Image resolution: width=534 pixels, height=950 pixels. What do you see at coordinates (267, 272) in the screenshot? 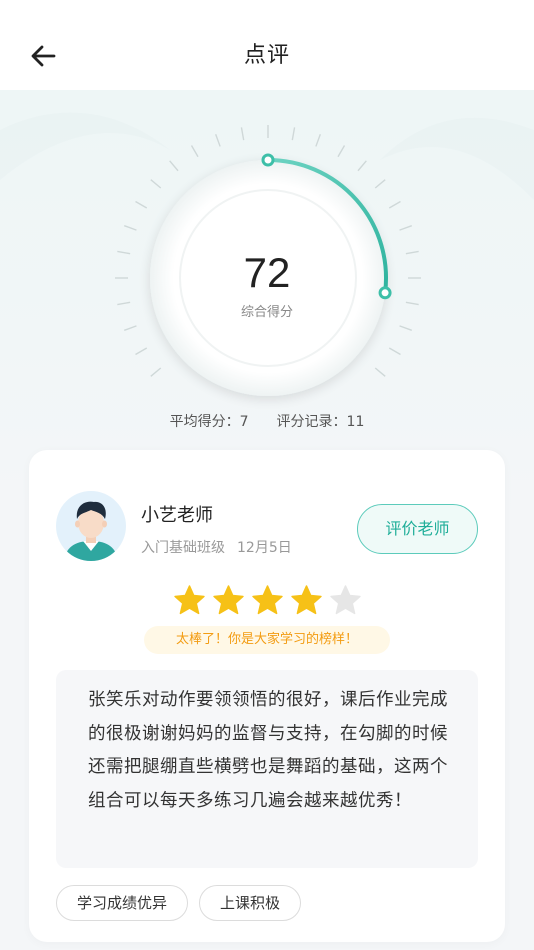
I see `score-value: 72` at bounding box center [267, 272].